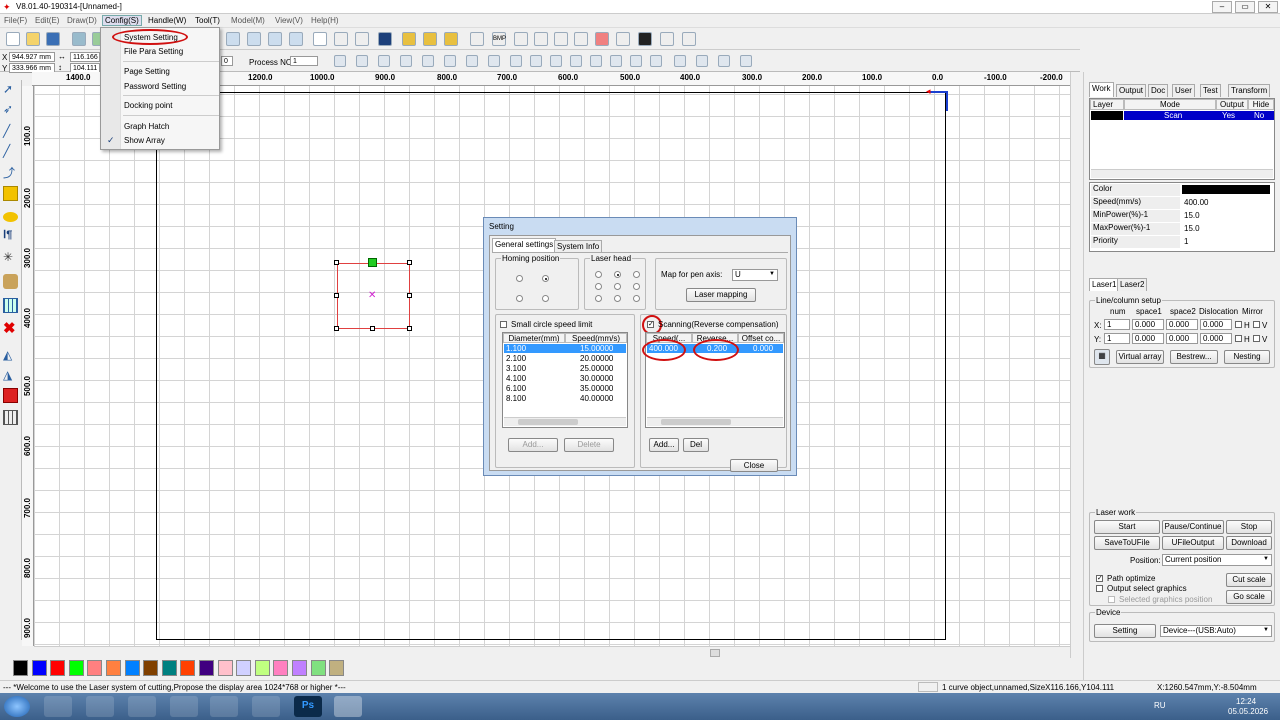 The image size is (1280, 720). I want to click on camera-icon, so click(645, 39).